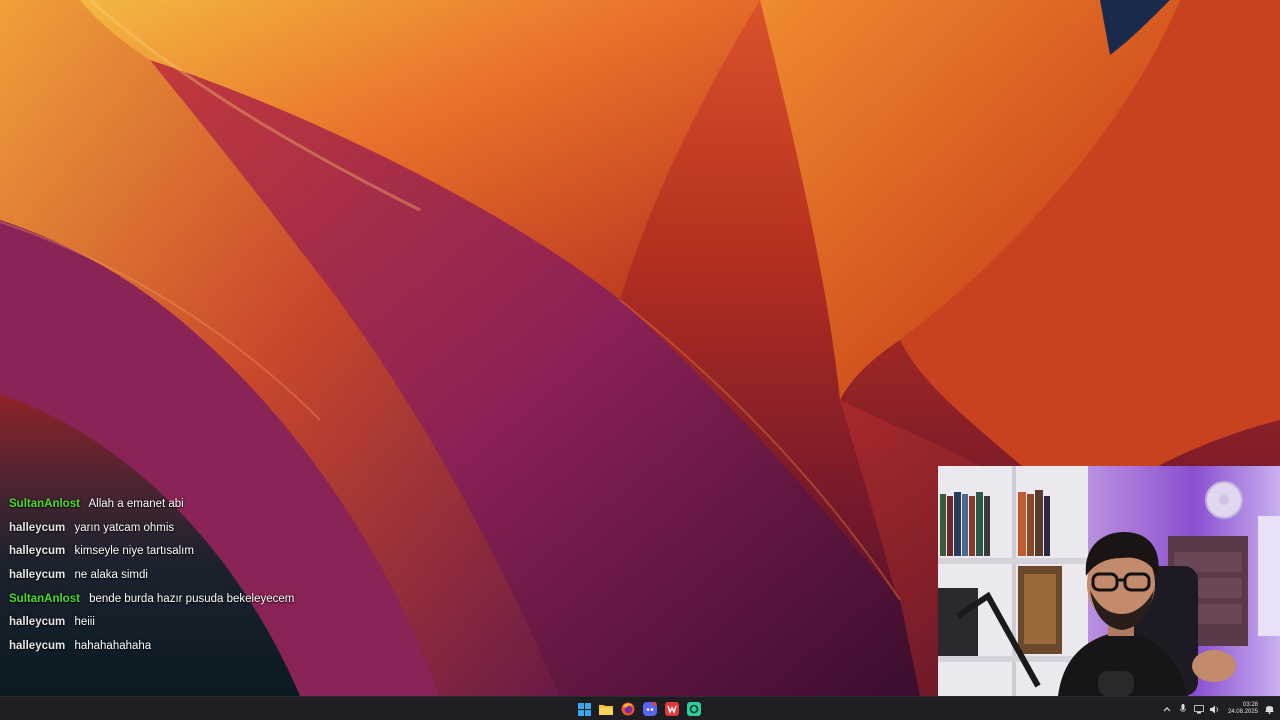 This screenshot has width=1280, height=720. I want to click on windows-start-icon, so click(584, 709).